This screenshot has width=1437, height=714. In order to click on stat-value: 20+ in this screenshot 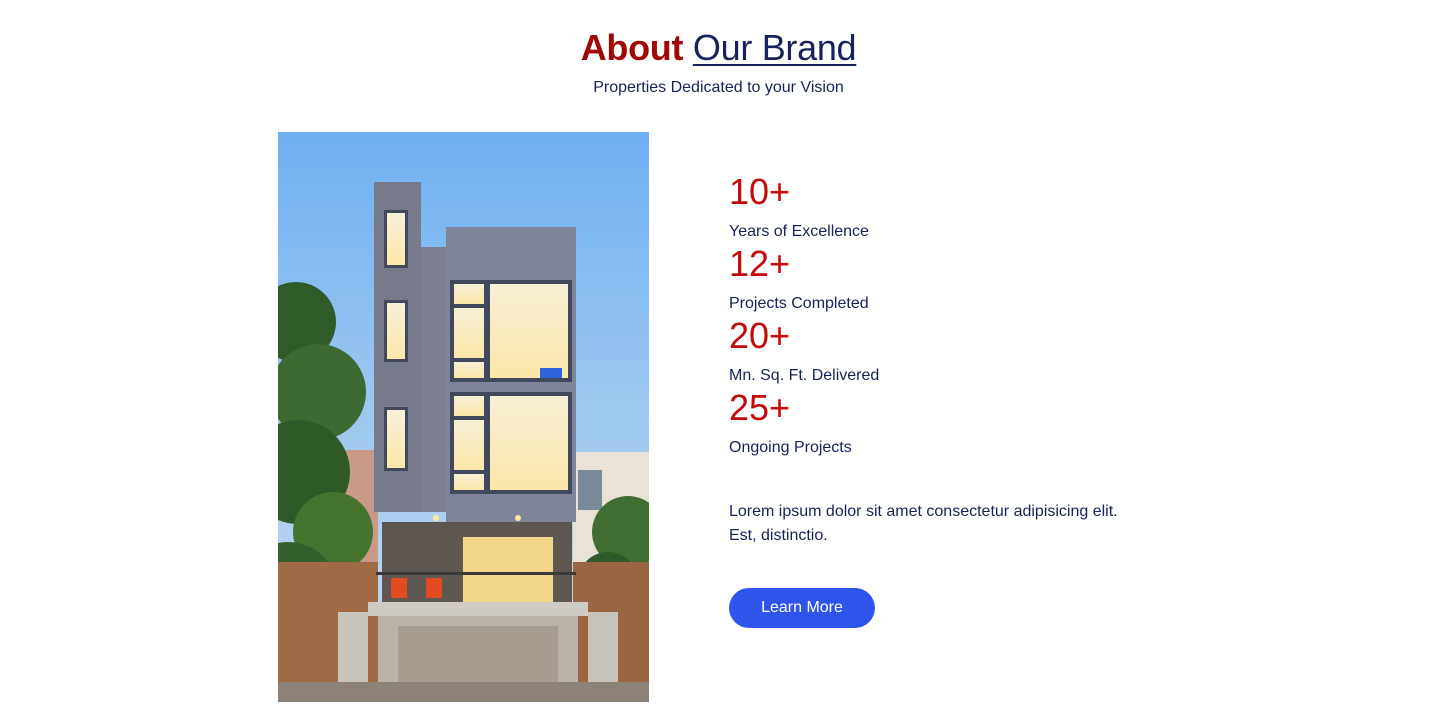, I will do `click(760, 335)`.